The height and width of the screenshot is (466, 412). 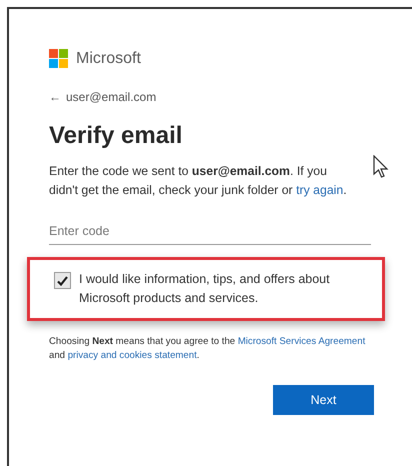 I want to click on instructions-text: Enter the code we sent to user@email.com. If you didn't get the email, check your junk folder or try again., so click(x=198, y=181).